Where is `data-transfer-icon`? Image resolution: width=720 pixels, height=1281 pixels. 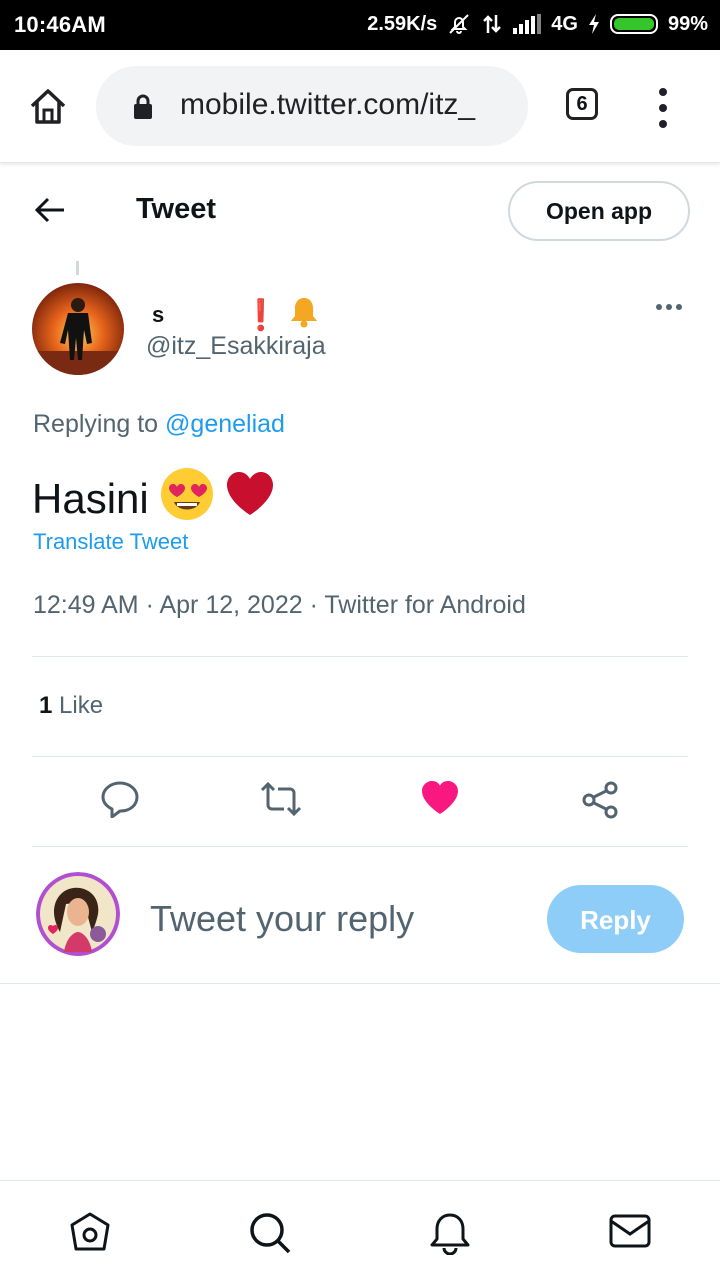
data-transfer-icon is located at coordinates (492, 24).